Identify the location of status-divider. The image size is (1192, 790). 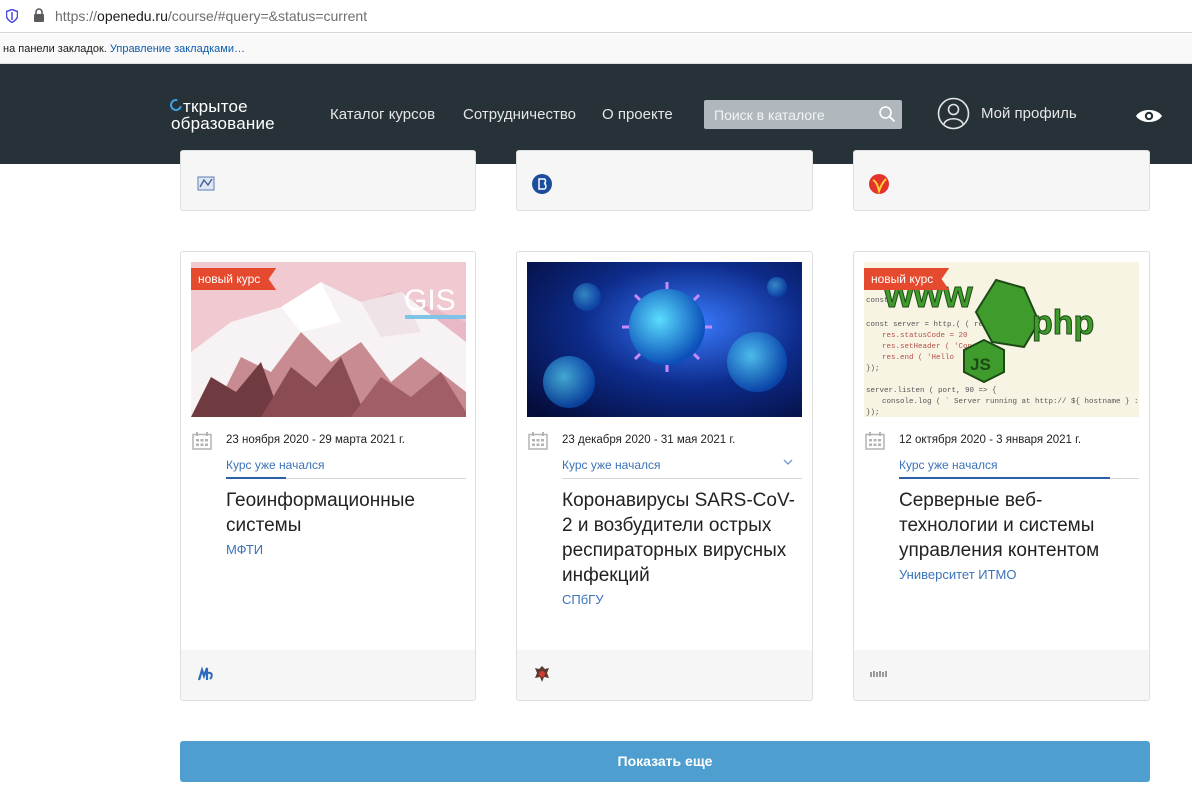
(682, 478).